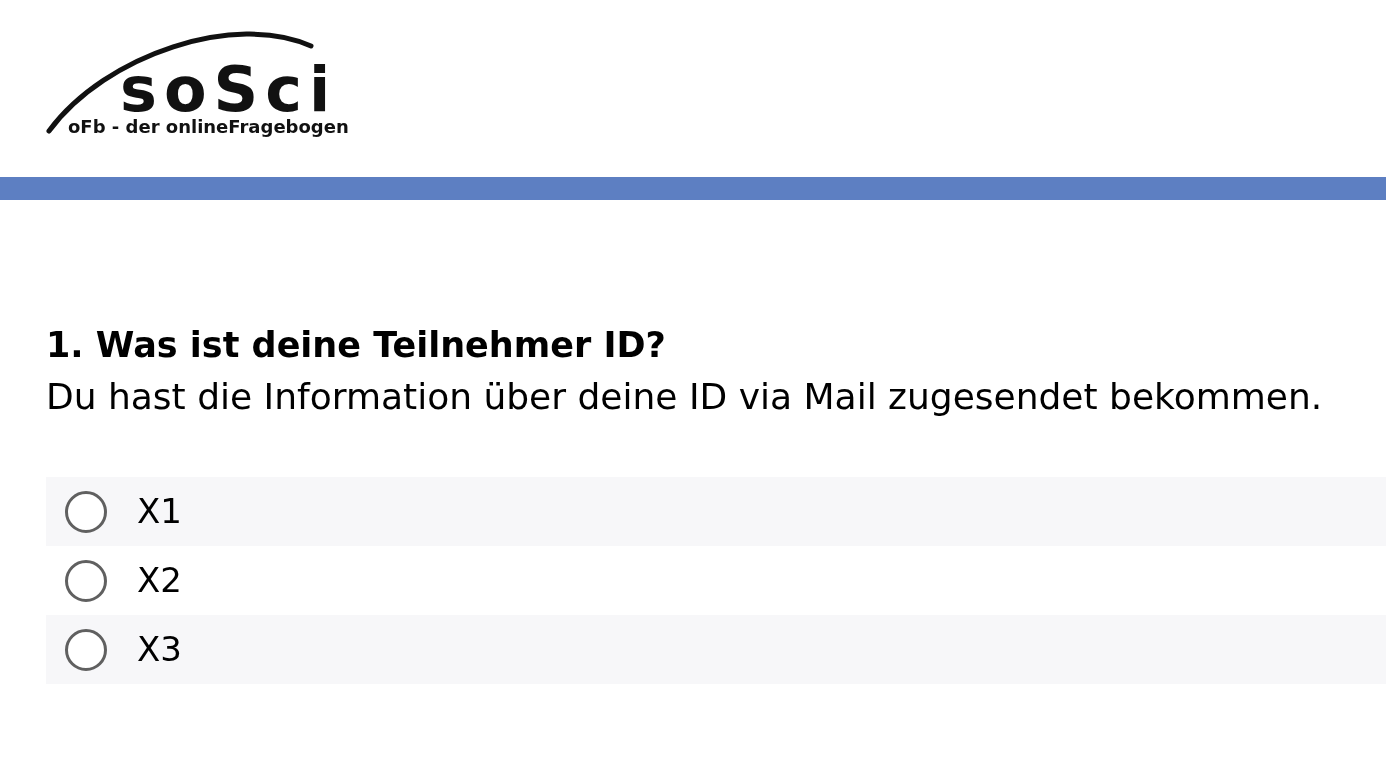  Describe the element at coordinates (356, 345) in the screenshot. I see `question-title: 1. Was ist deine Teilnehmer ID?` at that location.